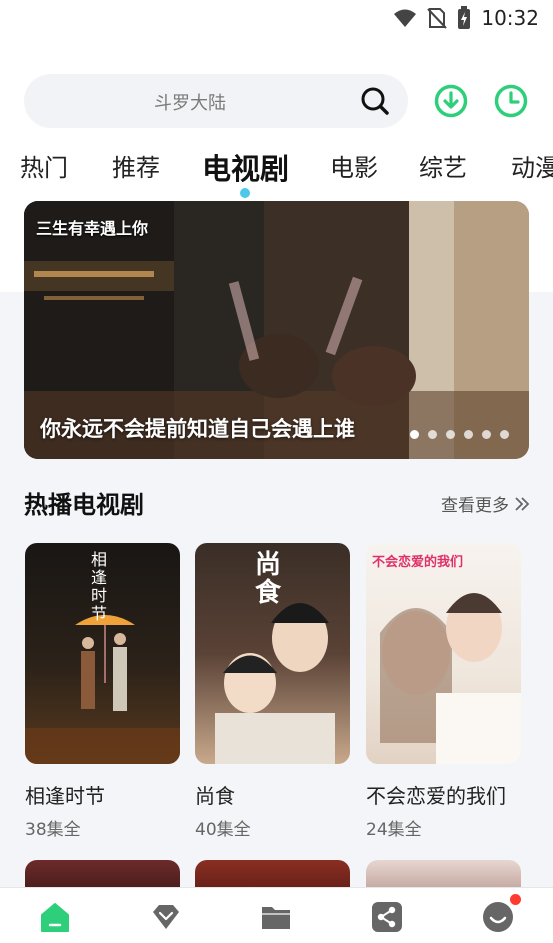  What do you see at coordinates (268, 579) in the screenshot?
I see `poster-title: 尚食` at bounding box center [268, 579].